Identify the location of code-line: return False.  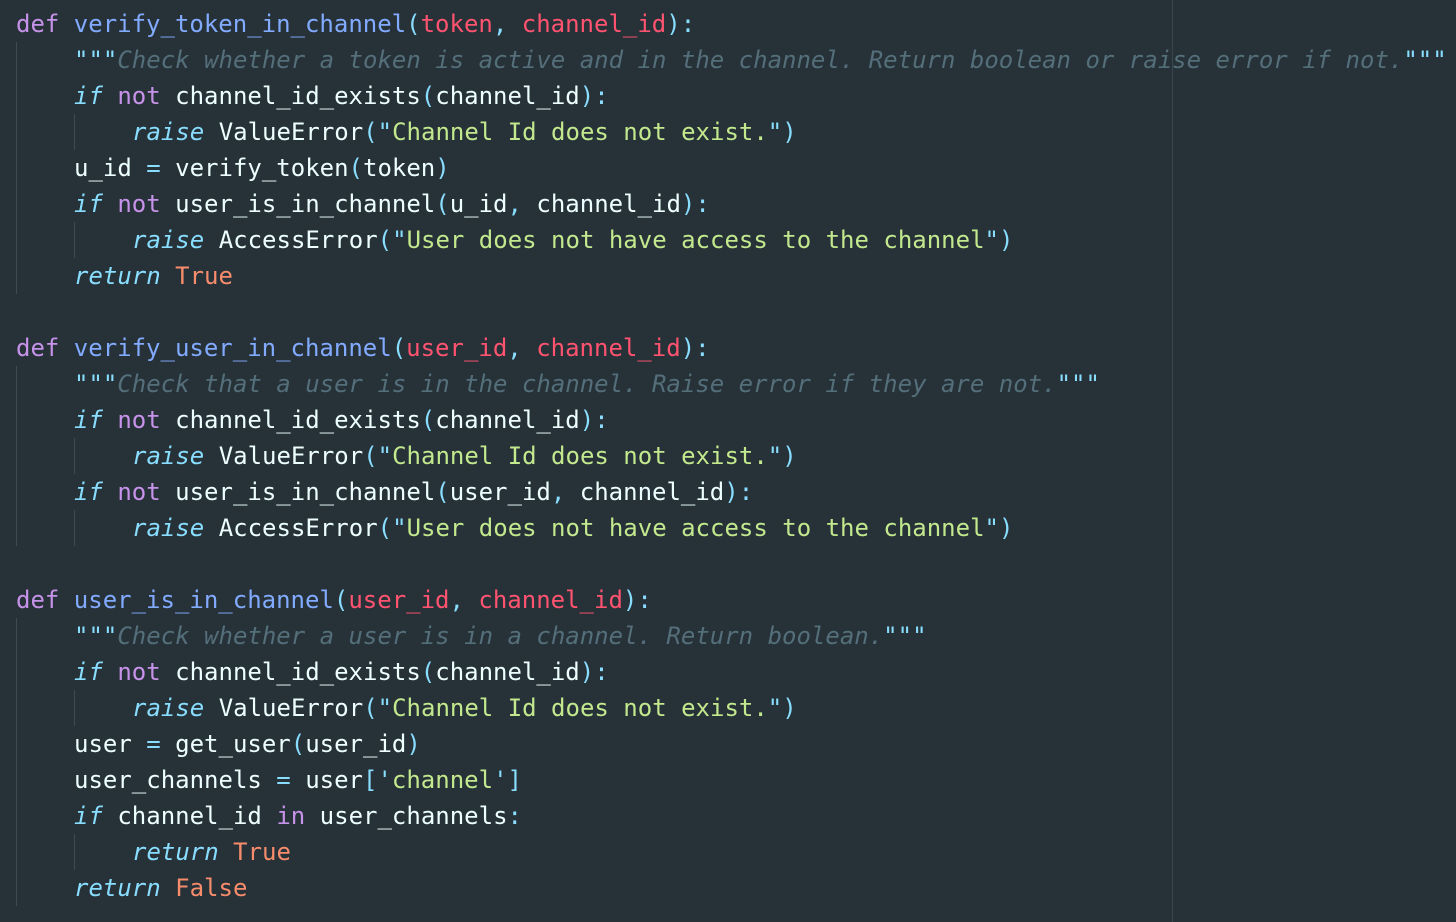
(728, 888).